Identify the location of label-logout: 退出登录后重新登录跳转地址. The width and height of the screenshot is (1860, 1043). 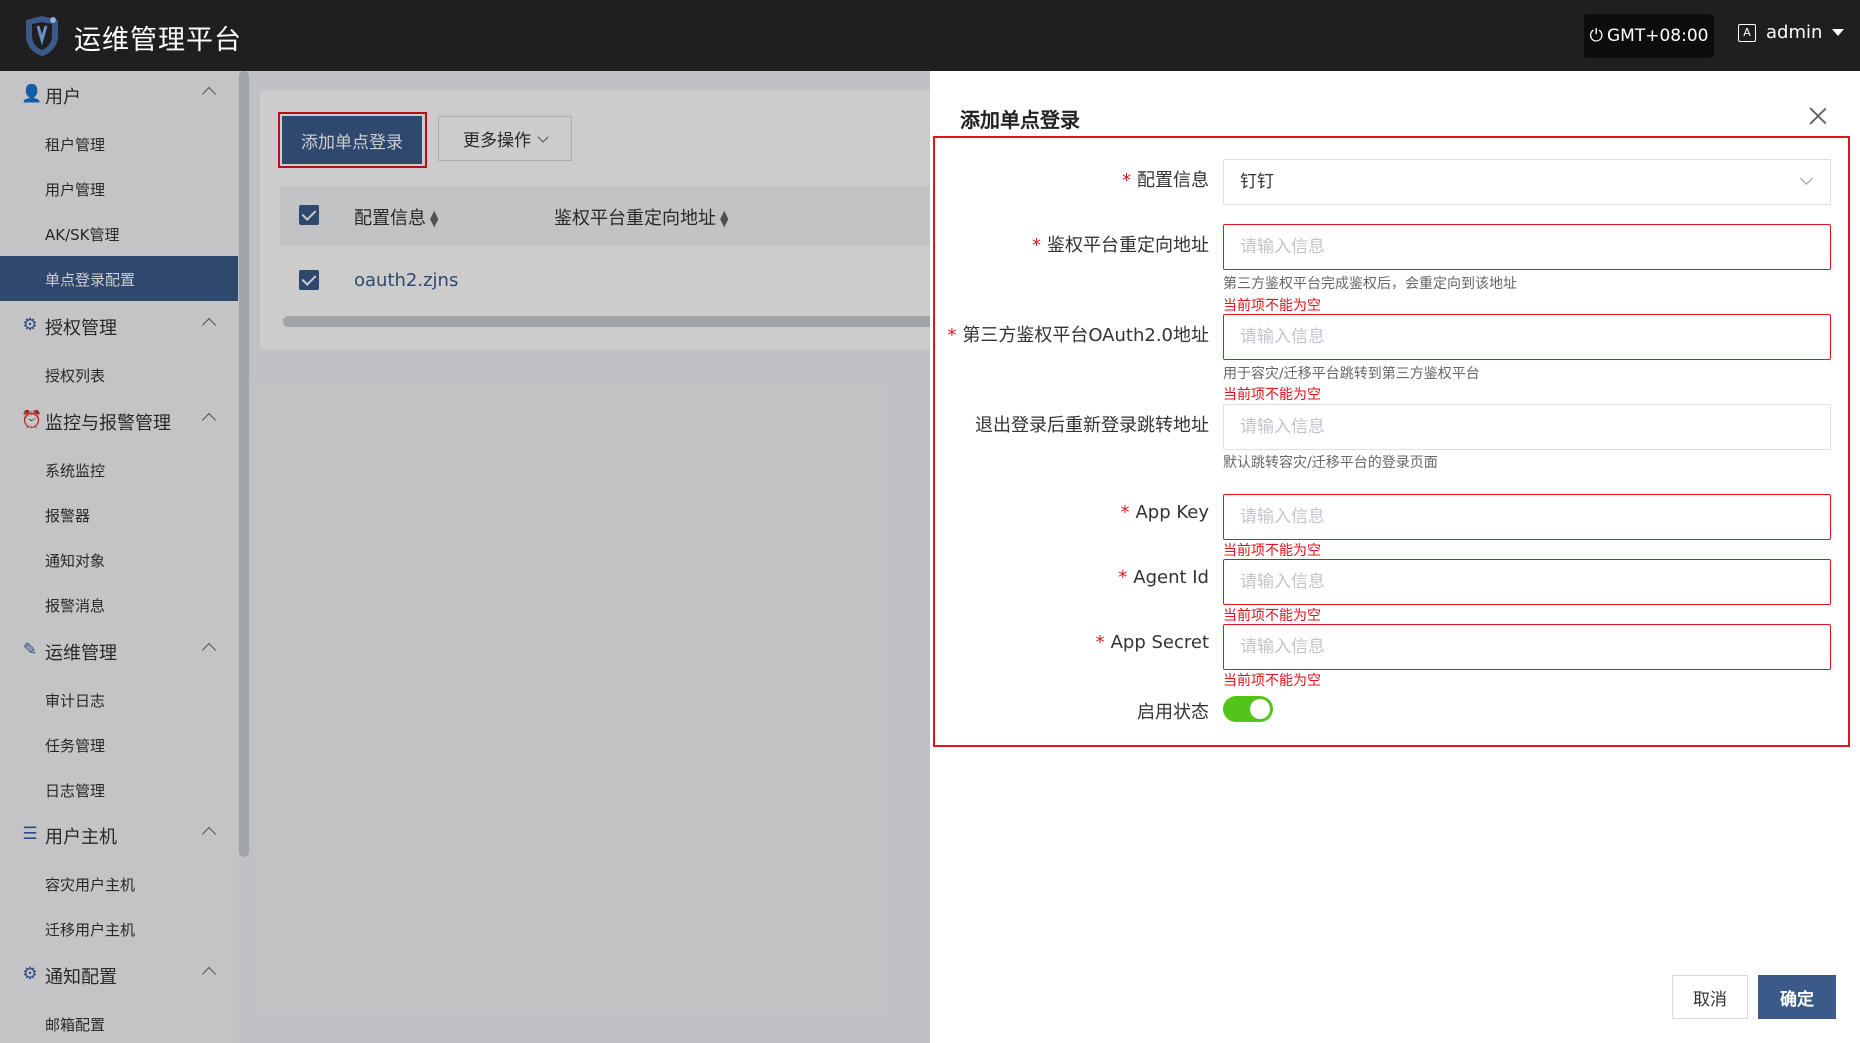
(1092, 425).